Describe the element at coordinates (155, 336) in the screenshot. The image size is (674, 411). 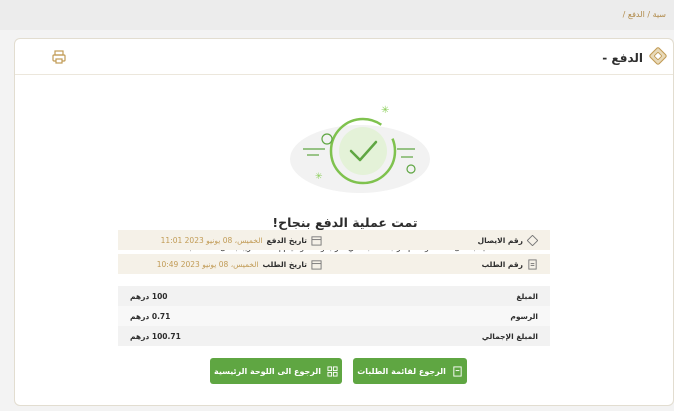
I see `total-value: 100.71 درهم` at that location.